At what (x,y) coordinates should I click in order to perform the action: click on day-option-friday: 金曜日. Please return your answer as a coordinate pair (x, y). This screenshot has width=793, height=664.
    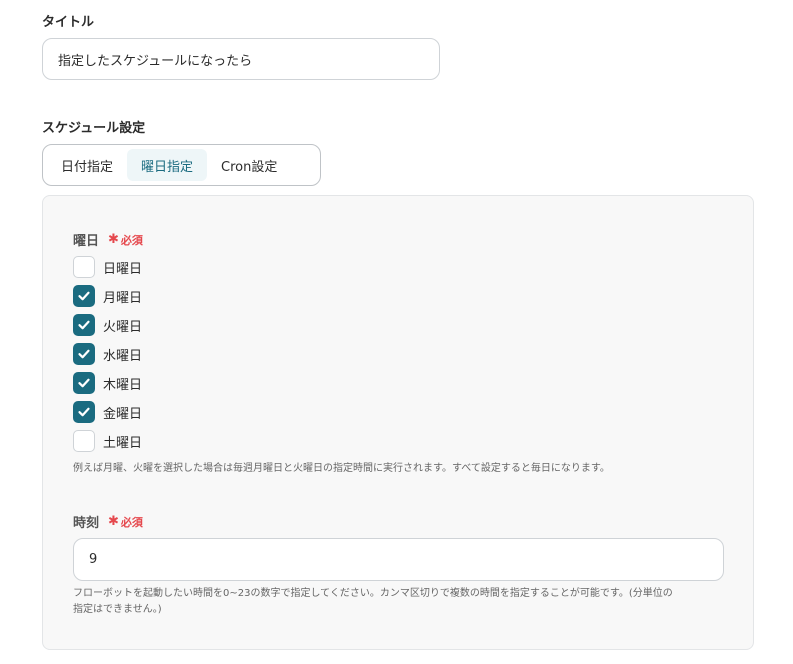
    Looking at the image, I should click on (107, 412).